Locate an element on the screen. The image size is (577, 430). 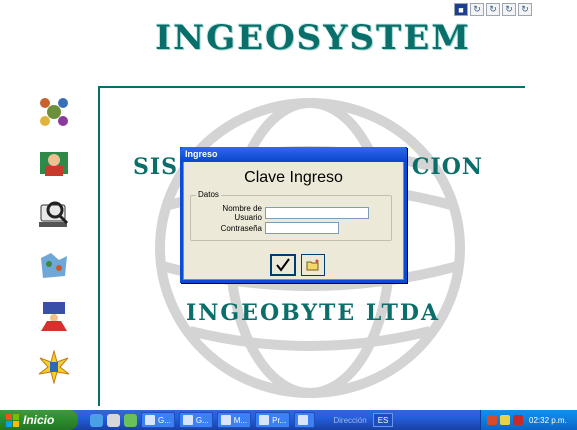
side-icon-column is located at coordinates (57, 245).